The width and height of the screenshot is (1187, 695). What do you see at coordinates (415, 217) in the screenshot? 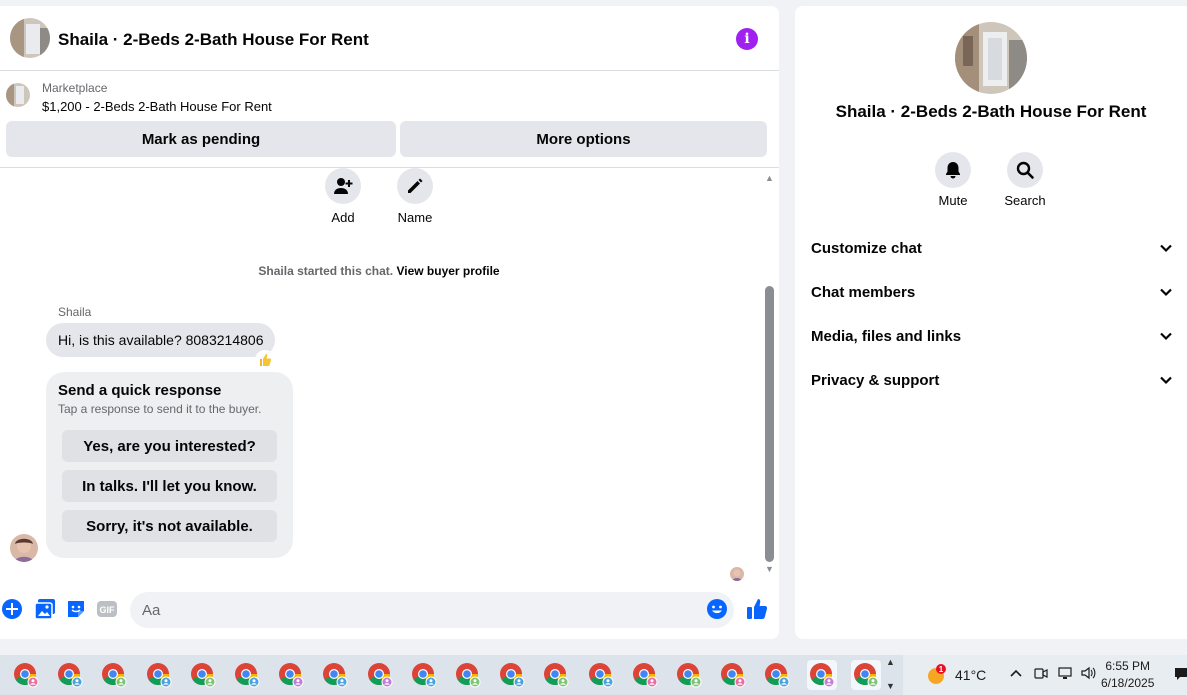
I see `name-label: Name` at bounding box center [415, 217].